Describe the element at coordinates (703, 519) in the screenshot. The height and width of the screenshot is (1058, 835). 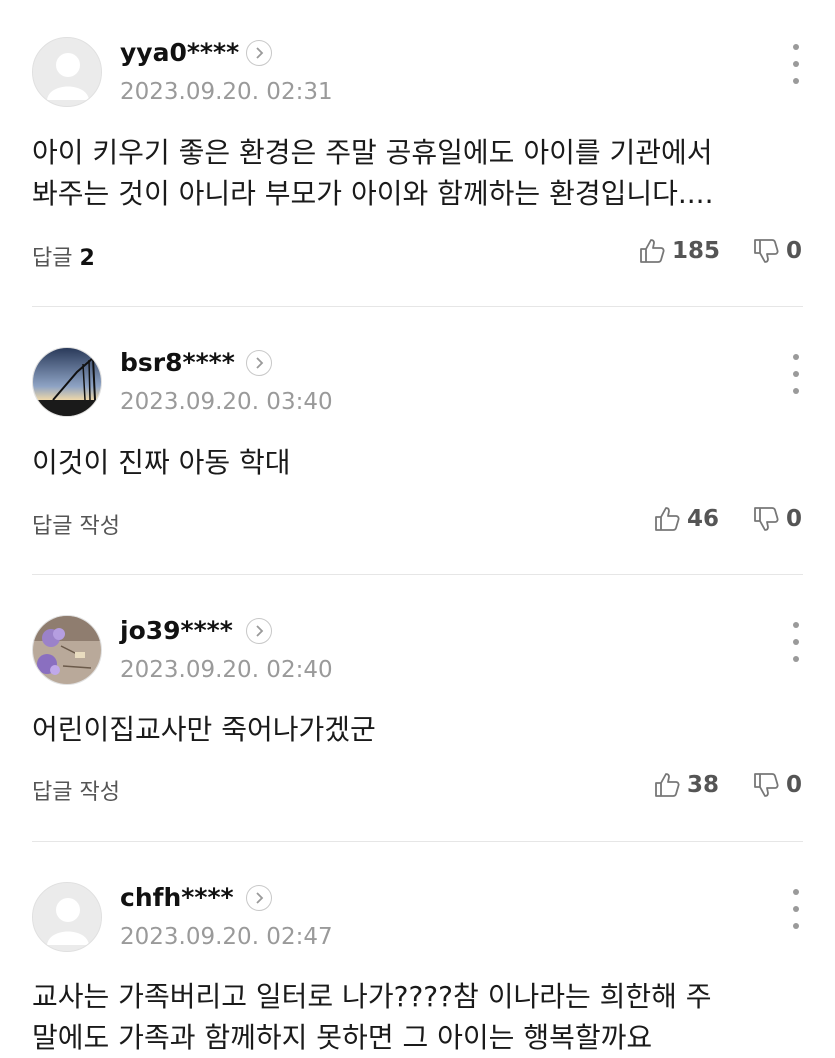
I see `like-count: 46` at that location.